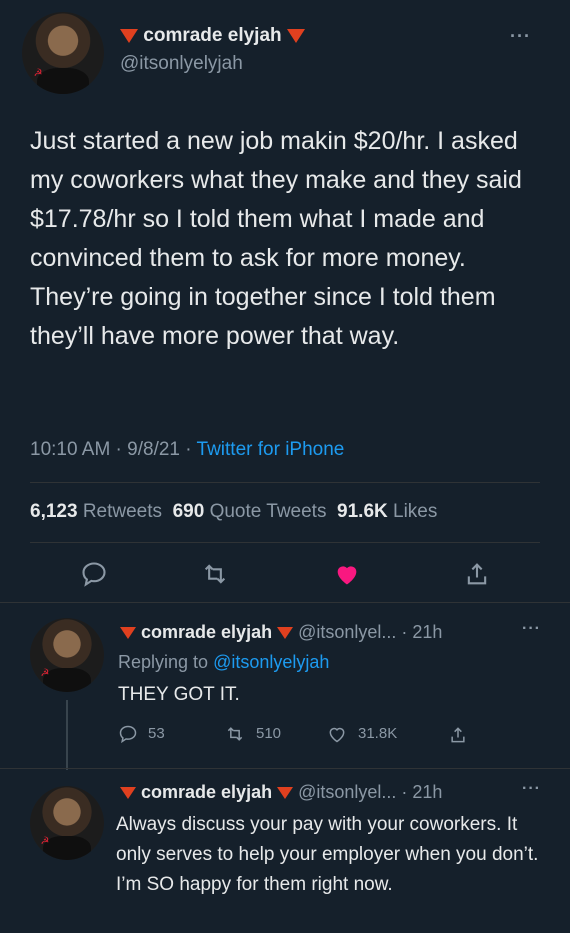  I want to click on likes-label: Likes, so click(415, 511).